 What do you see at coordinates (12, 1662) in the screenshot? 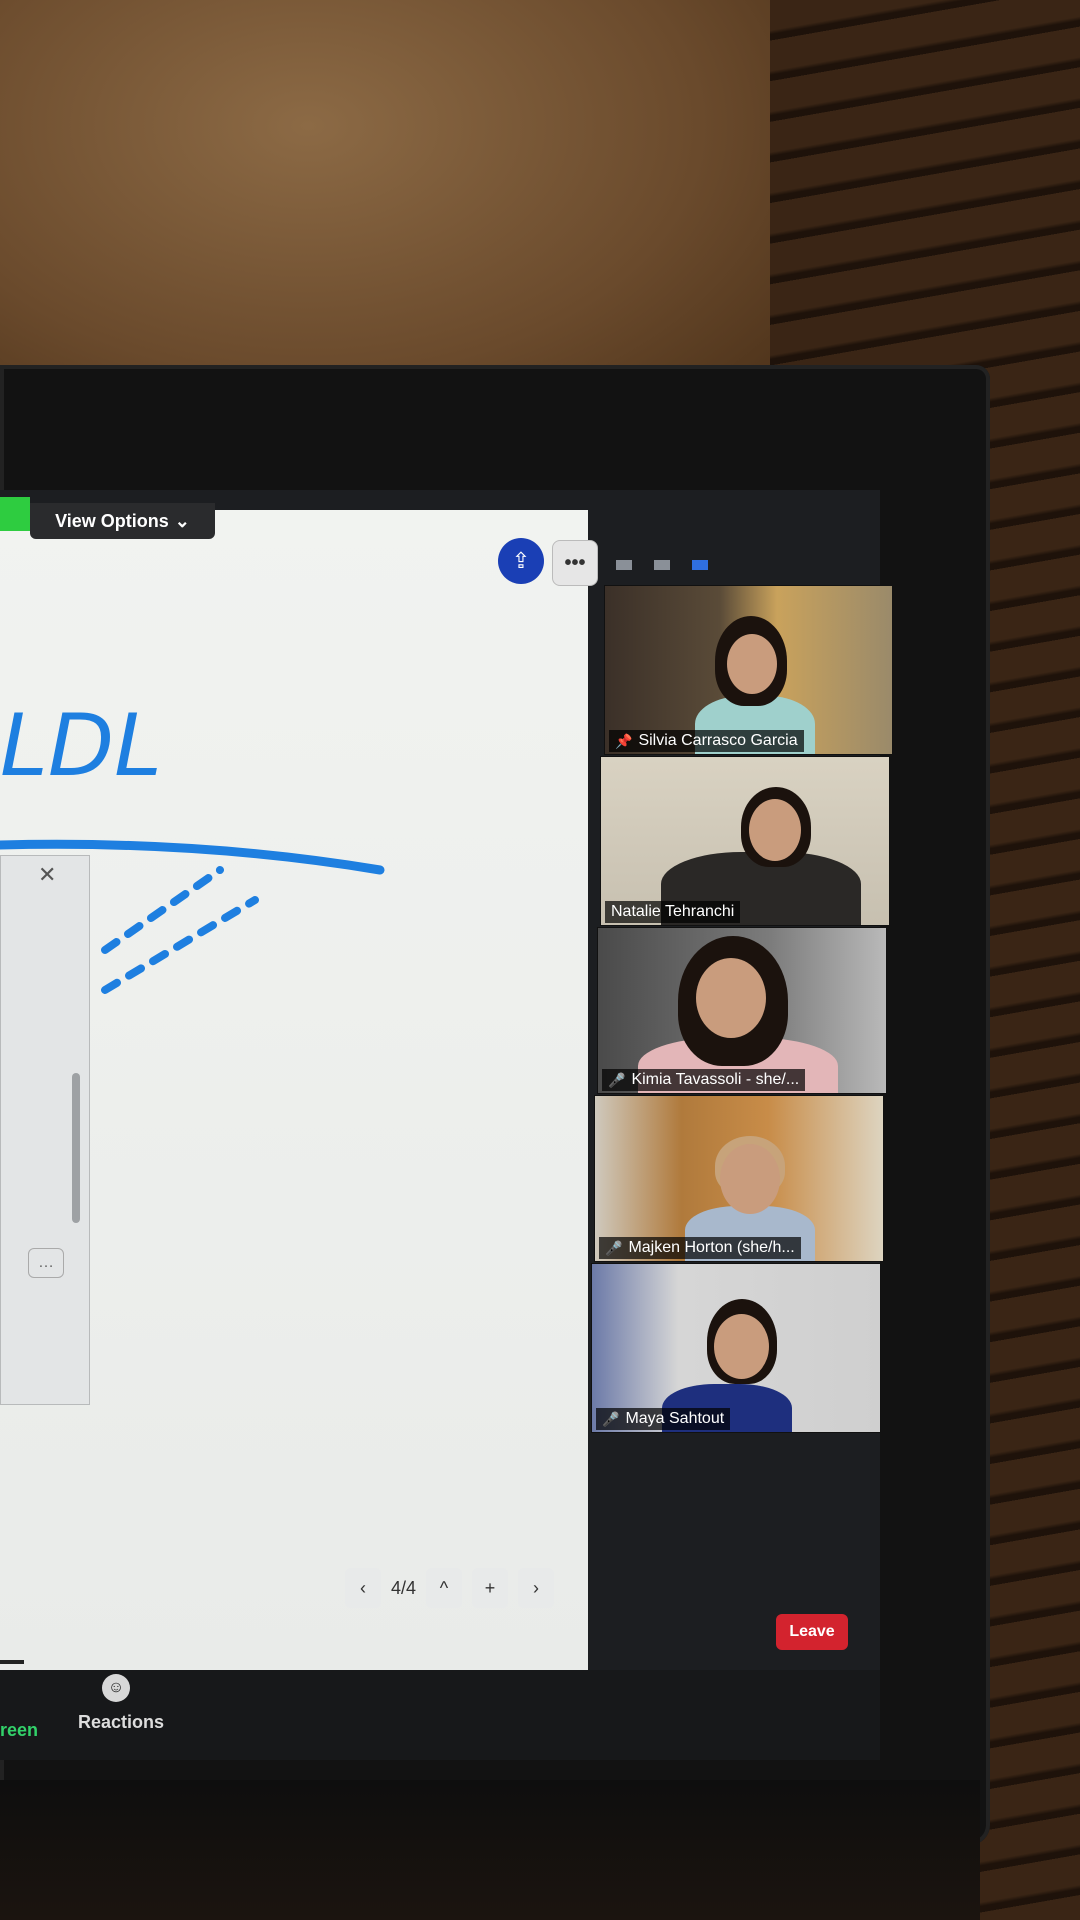
I see `divider` at bounding box center [12, 1662].